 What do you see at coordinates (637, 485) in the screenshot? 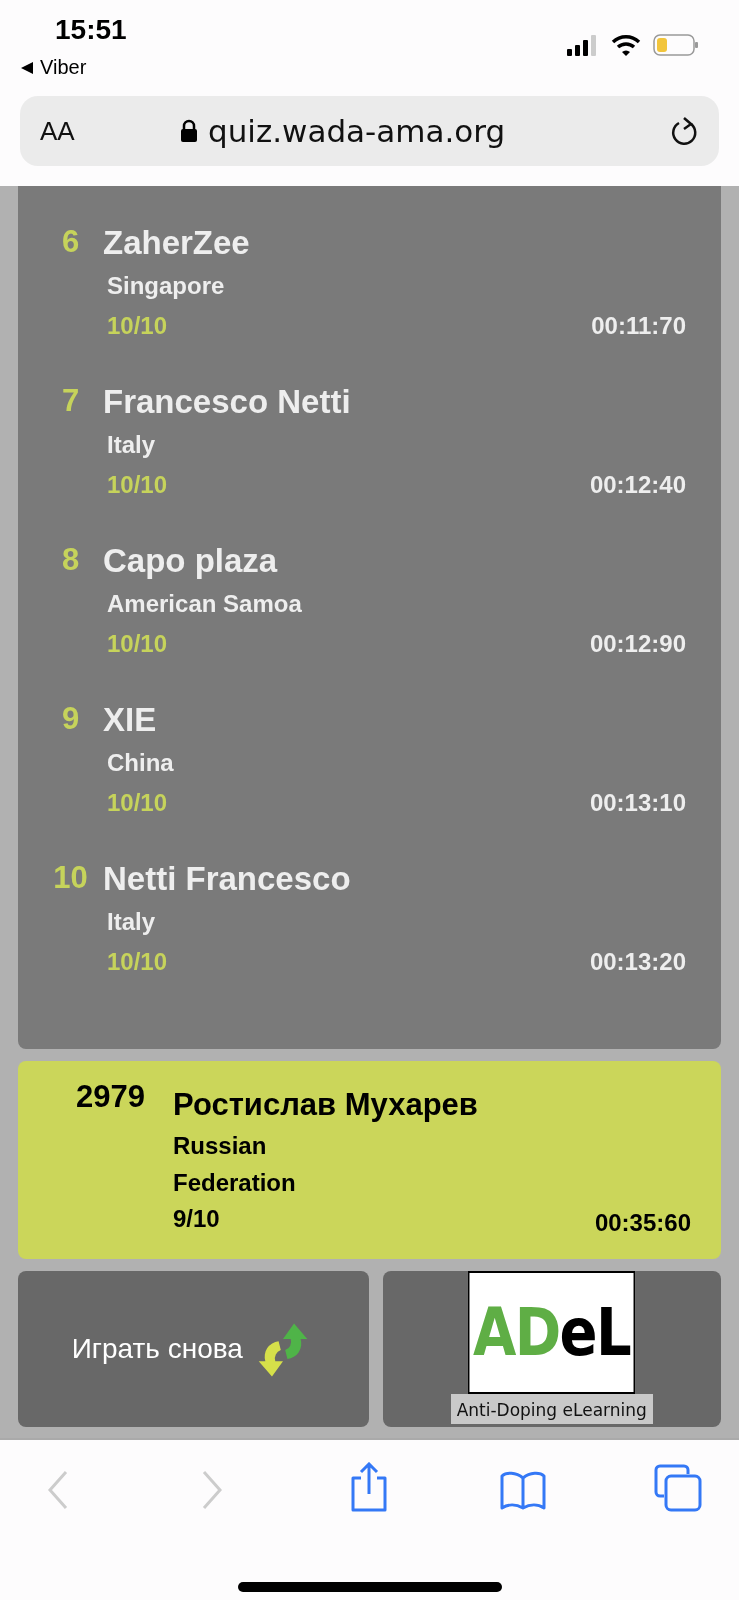
I see `player-time: 00:12:40` at bounding box center [637, 485].